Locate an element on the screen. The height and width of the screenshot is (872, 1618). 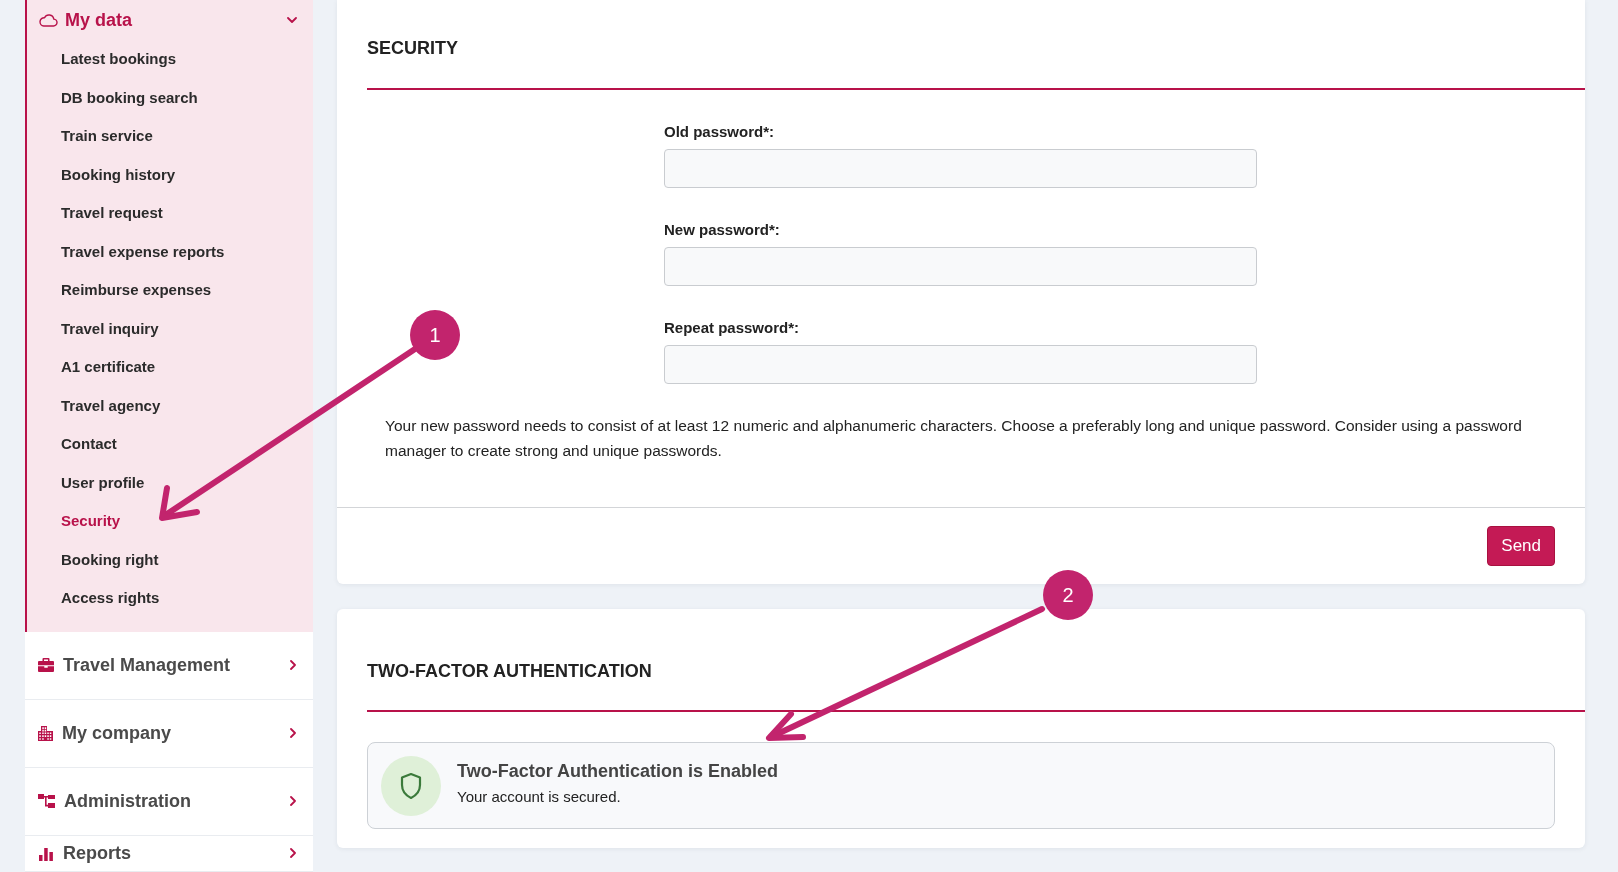
sidebar-link: Contact is located at coordinates (89, 444).